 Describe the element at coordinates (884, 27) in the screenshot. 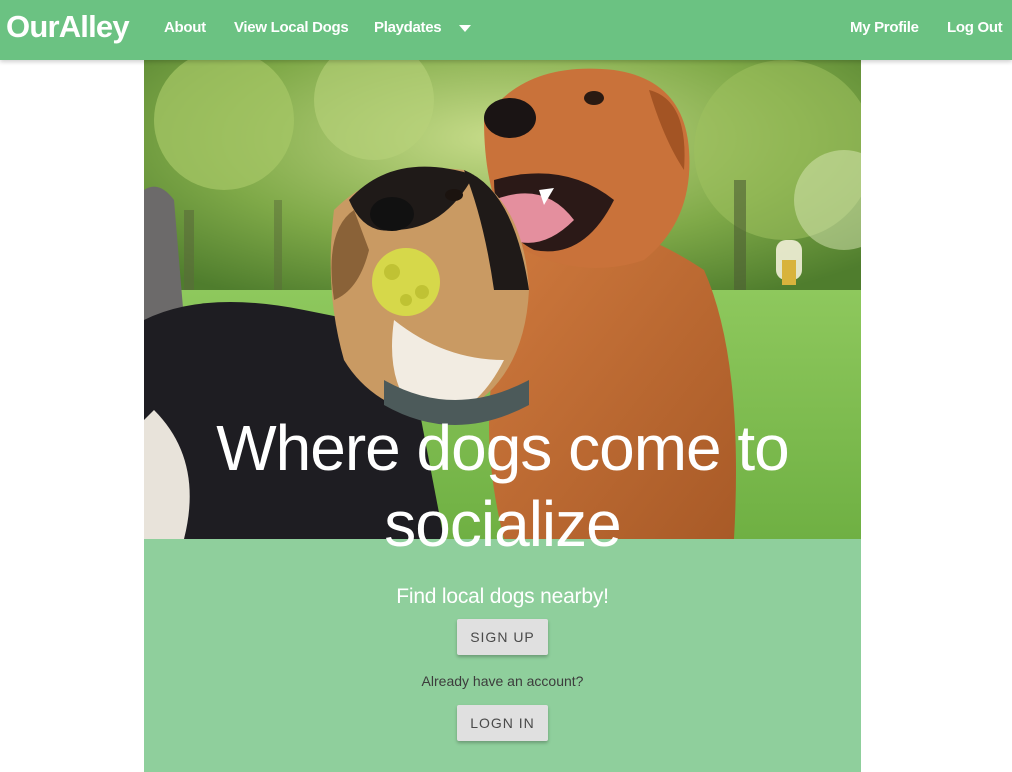

I see `nav-my-profile-link: My Profile` at that location.